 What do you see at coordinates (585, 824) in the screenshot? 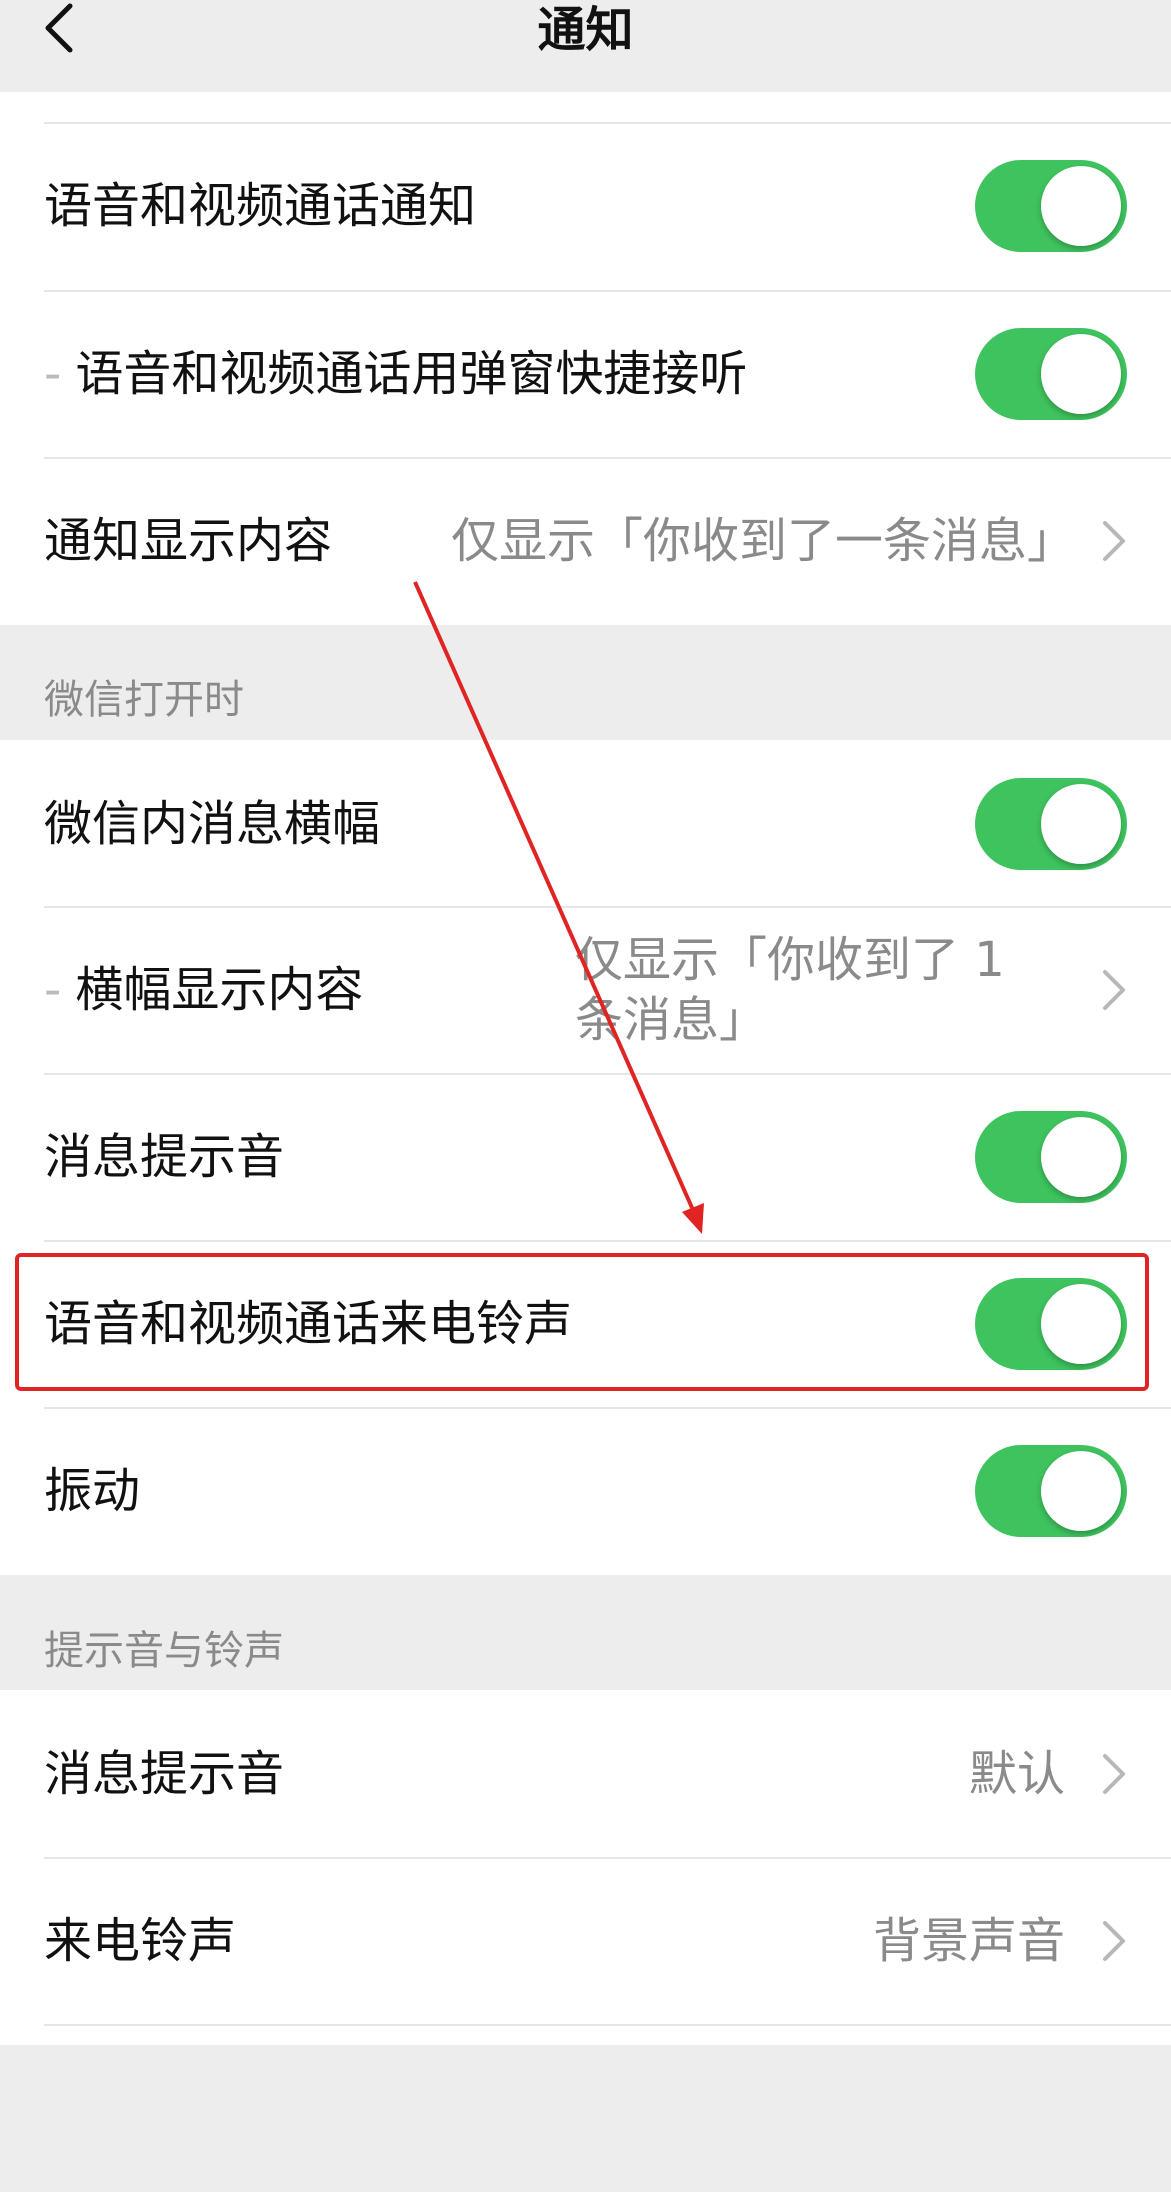
I see `settings-row-in-app-banner: 微信内消息横幅` at bounding box center [585, 824].